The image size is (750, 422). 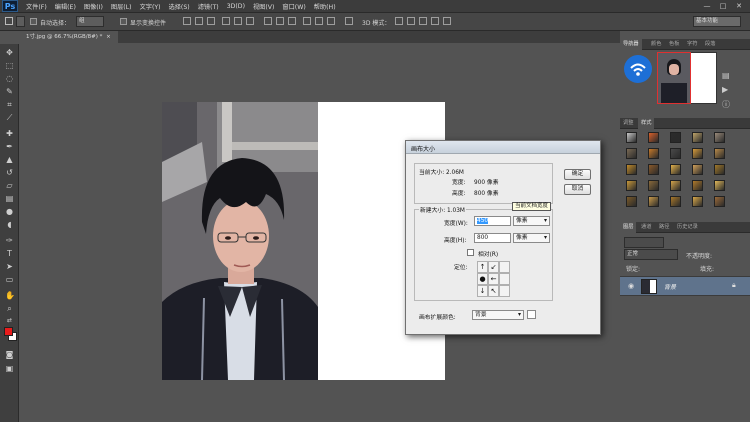 I want to click on relative-checkbox, so click(x=470, y=252).